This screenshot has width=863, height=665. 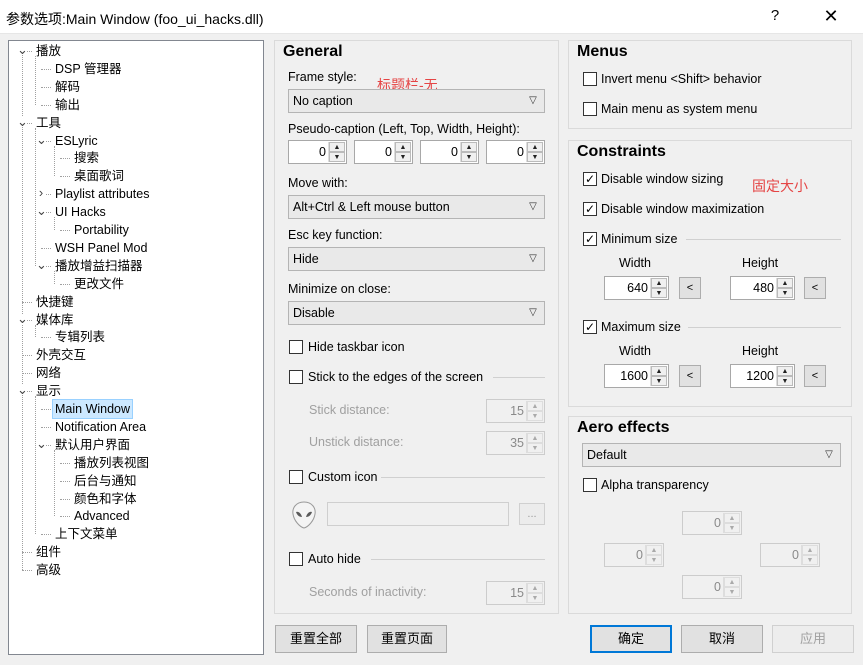 I want to click on margin-top-spinner: 0 ▲ ▼, so click(x=712, y=523).